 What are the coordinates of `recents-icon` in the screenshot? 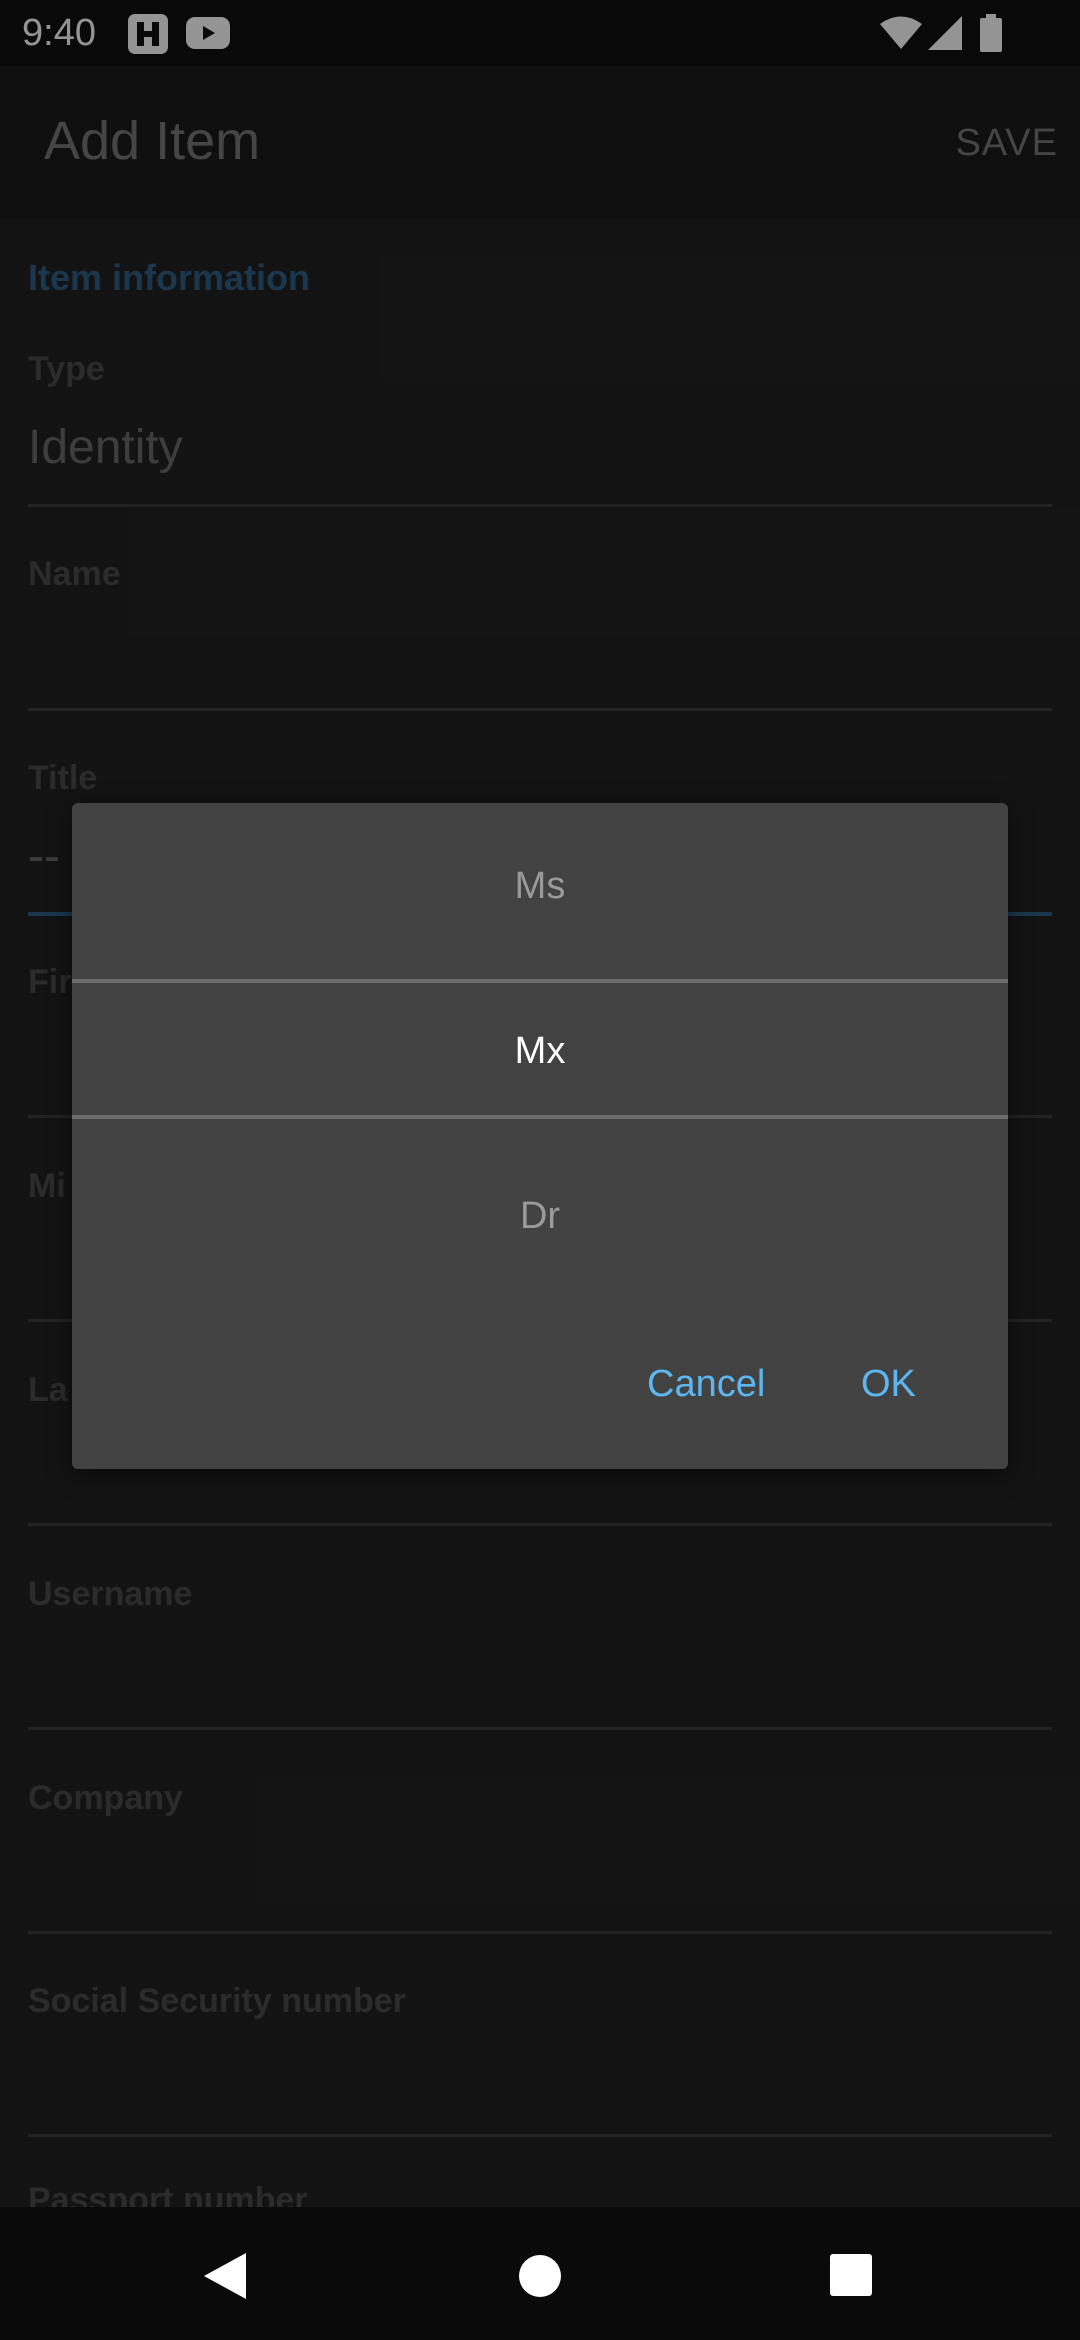 It's located at (851, 2277).